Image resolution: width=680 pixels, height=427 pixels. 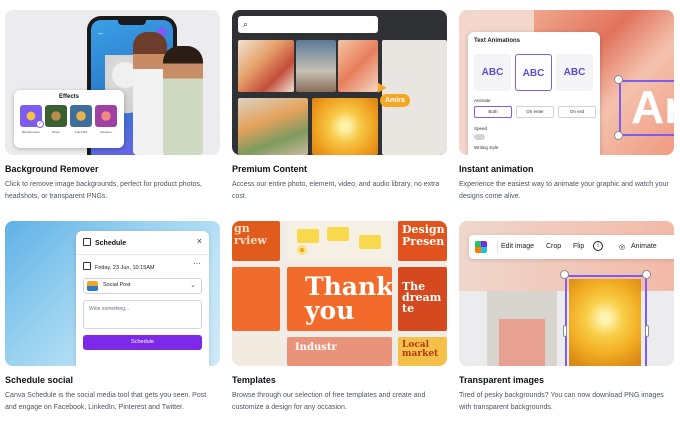 What do you see at coordinates (481, 128) in the screenshot?
I see `speed-label: Speed` at bounding box center [481, 128].